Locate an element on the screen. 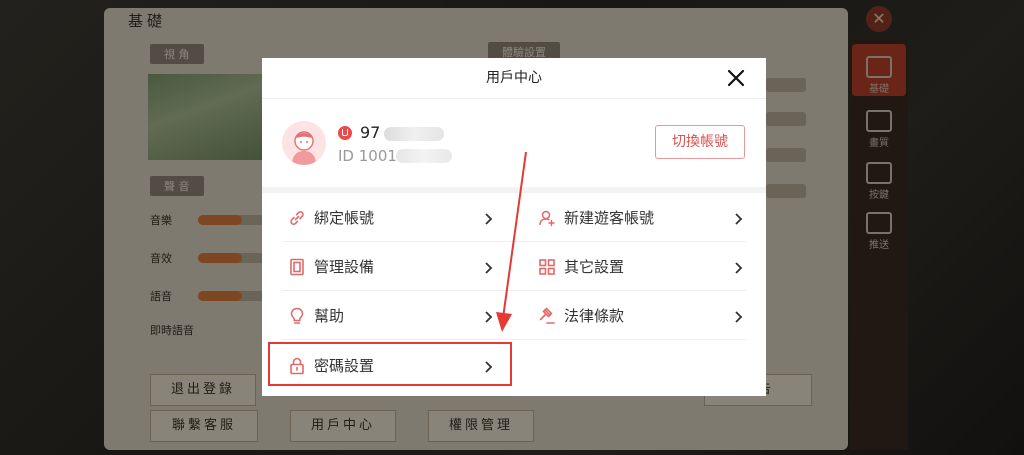 This screenshot has width=1024, height=455. menu-label: 新建遊客帳號 is located at coordinates (609, 218).